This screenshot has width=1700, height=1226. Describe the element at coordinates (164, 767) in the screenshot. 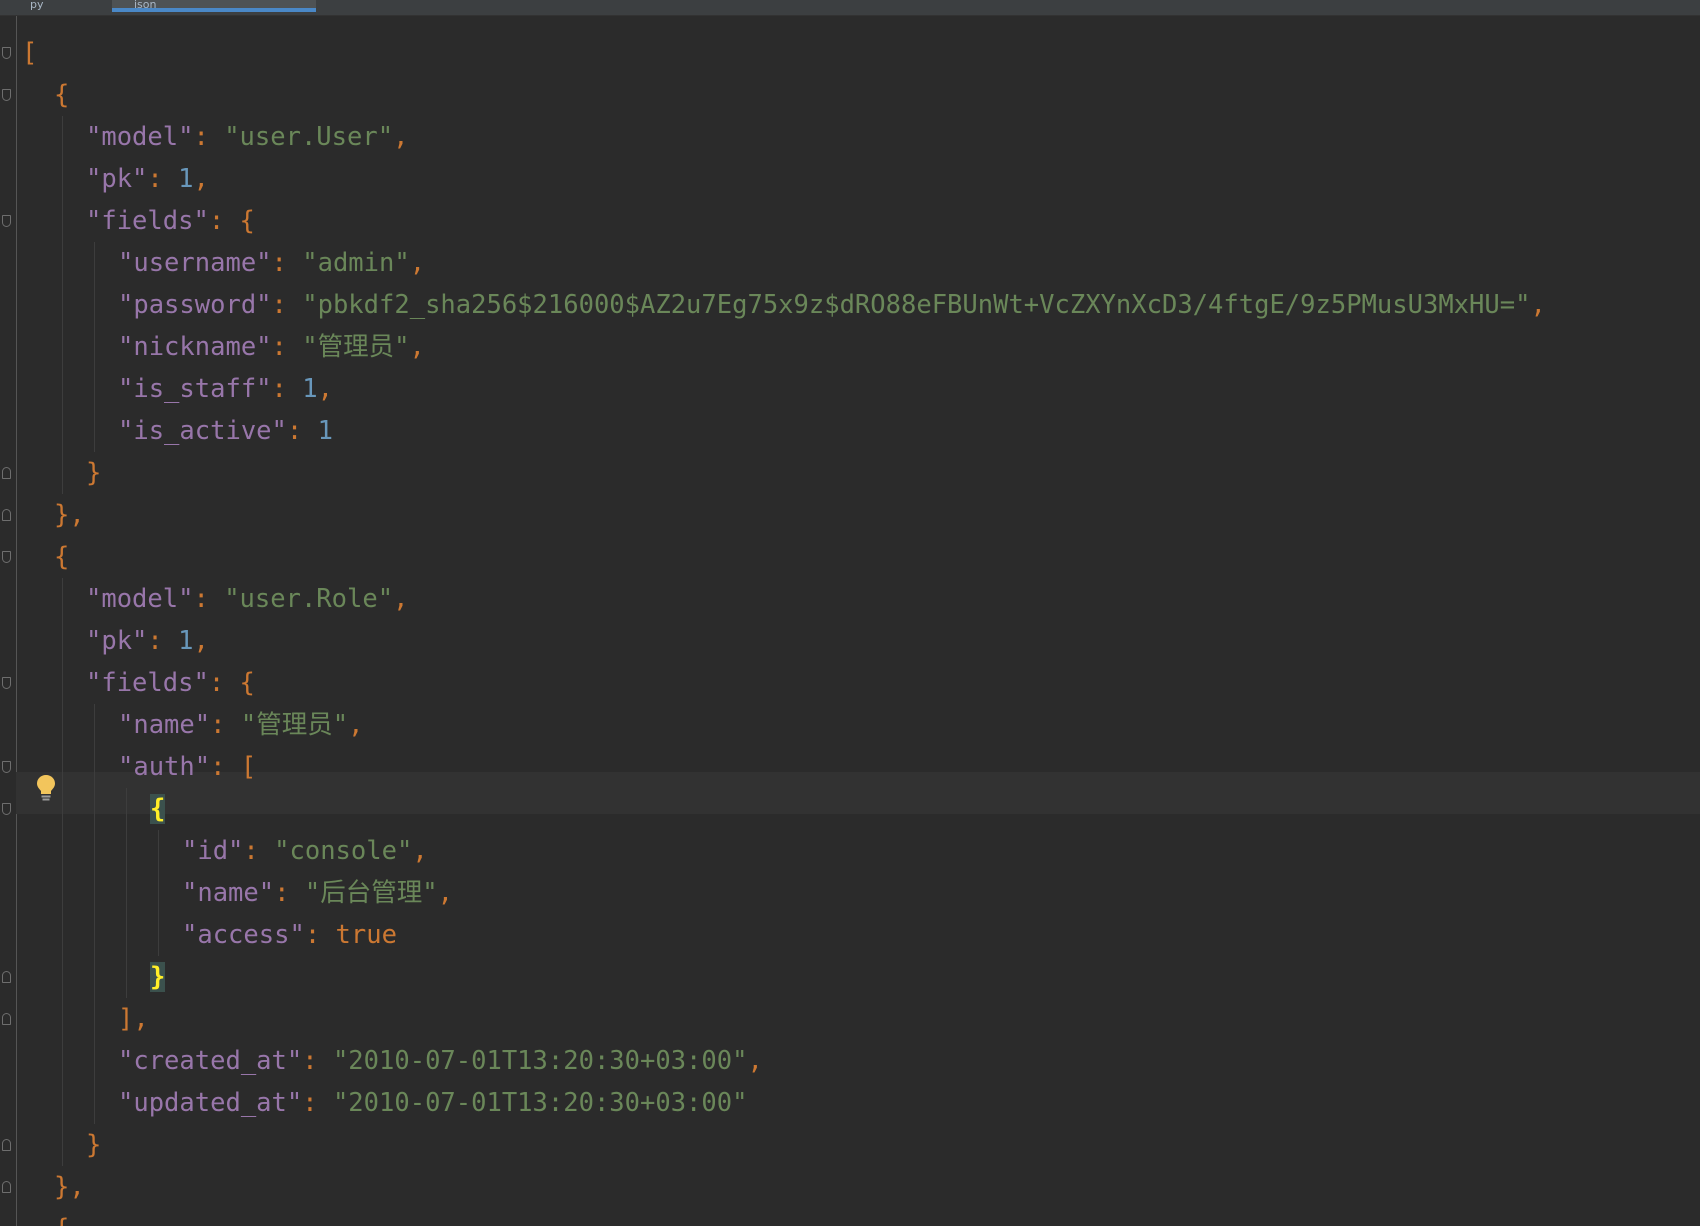

I see `code-token: "auth"` at that location.